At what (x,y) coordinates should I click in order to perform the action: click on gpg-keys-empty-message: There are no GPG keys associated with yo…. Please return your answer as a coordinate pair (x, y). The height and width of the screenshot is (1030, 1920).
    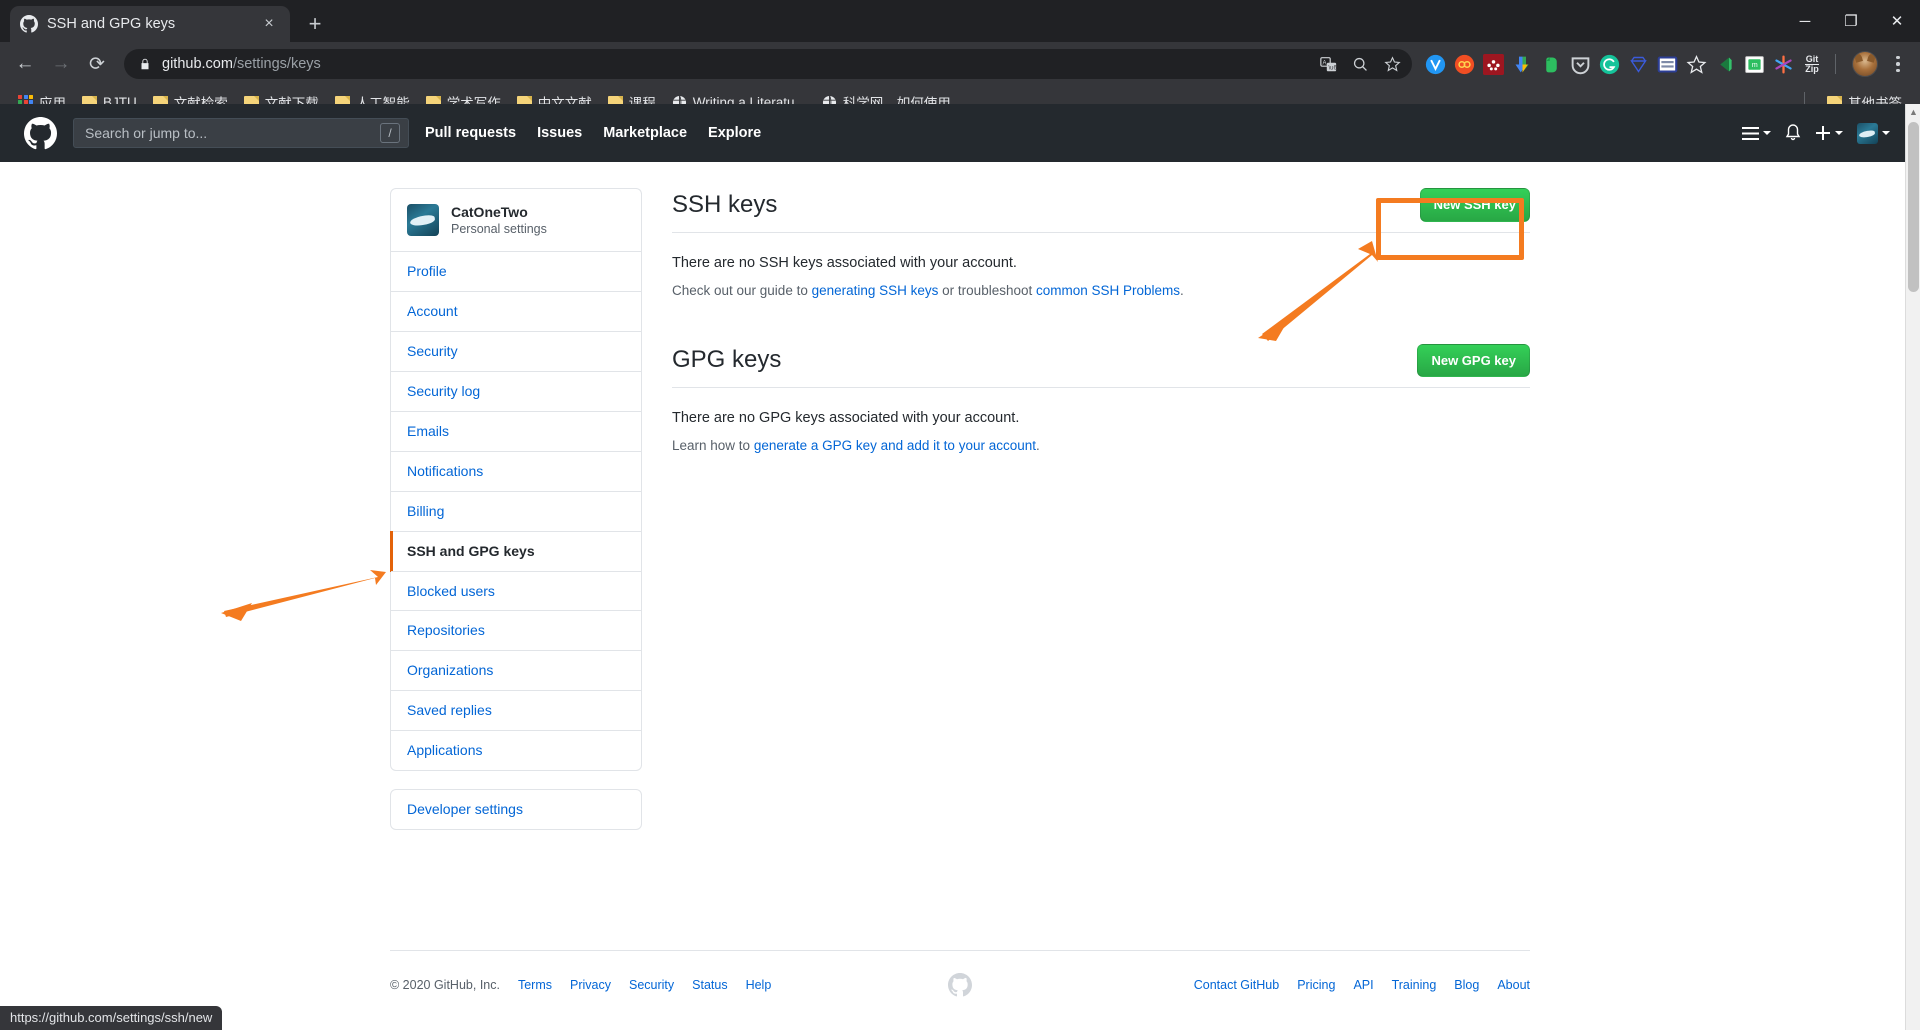
    Looking at the image, I should click on (846, 418).